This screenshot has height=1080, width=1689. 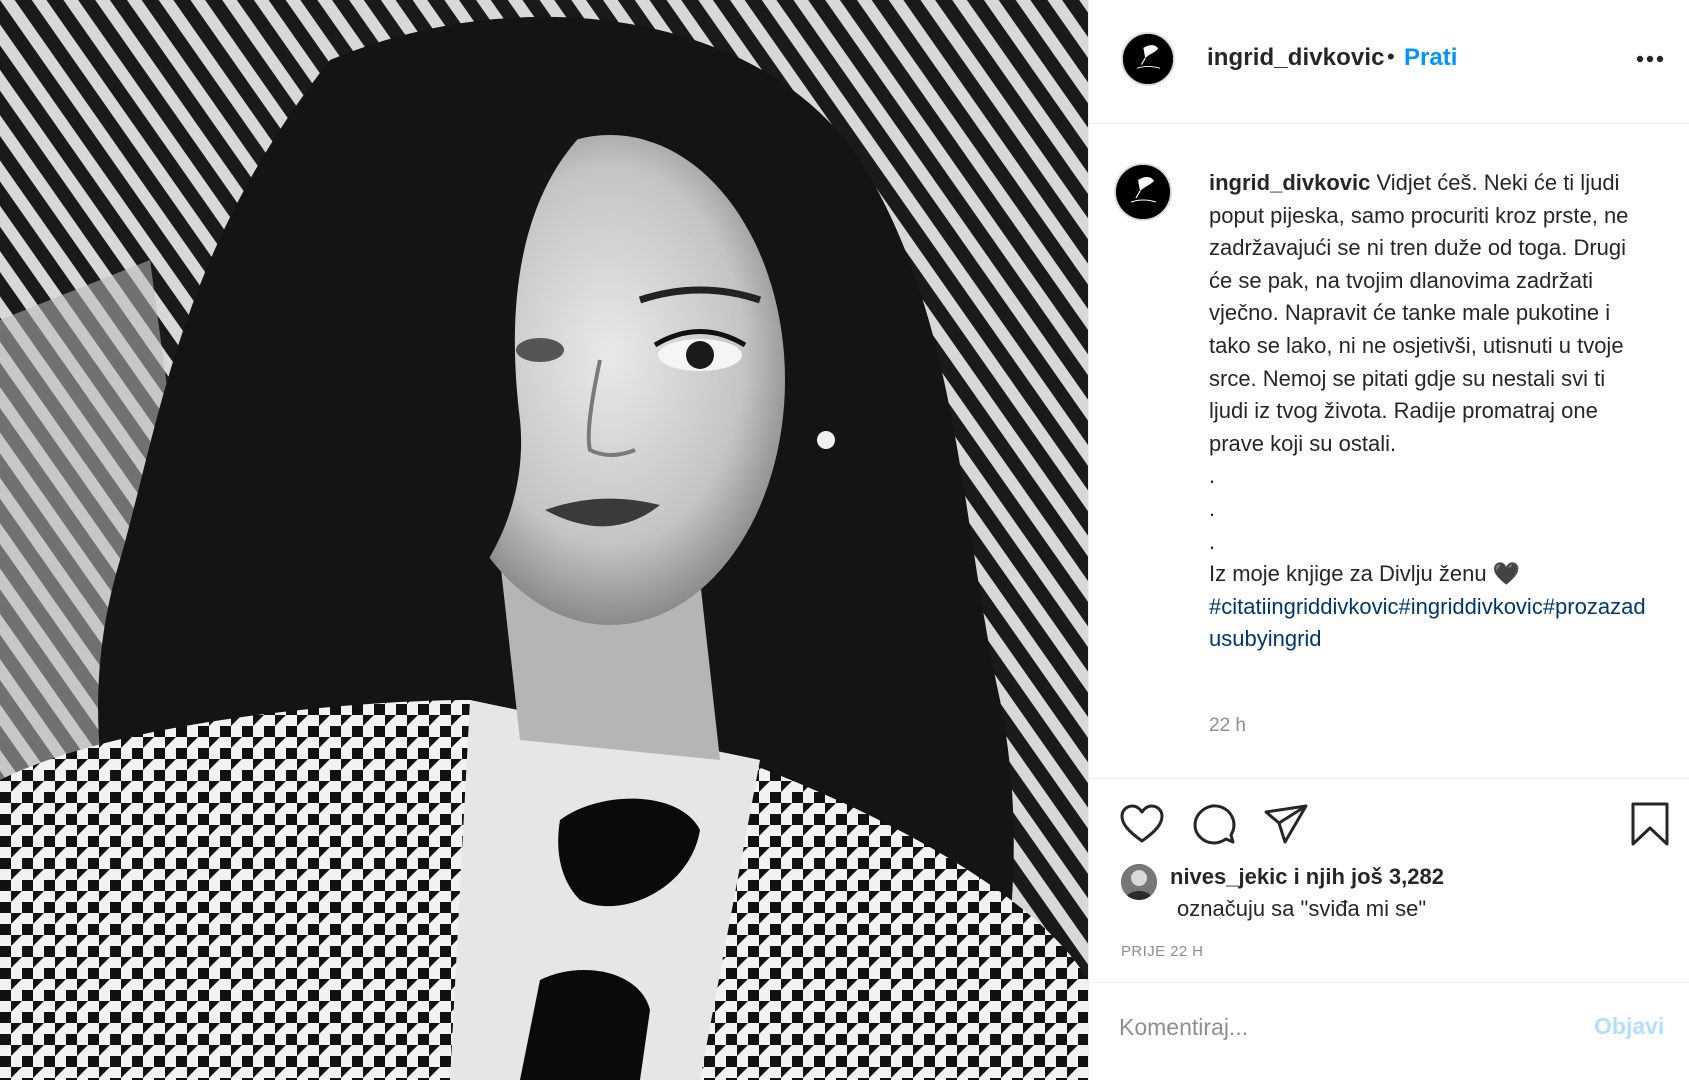 I want to click on share-button, so click(x=1286, y=824).